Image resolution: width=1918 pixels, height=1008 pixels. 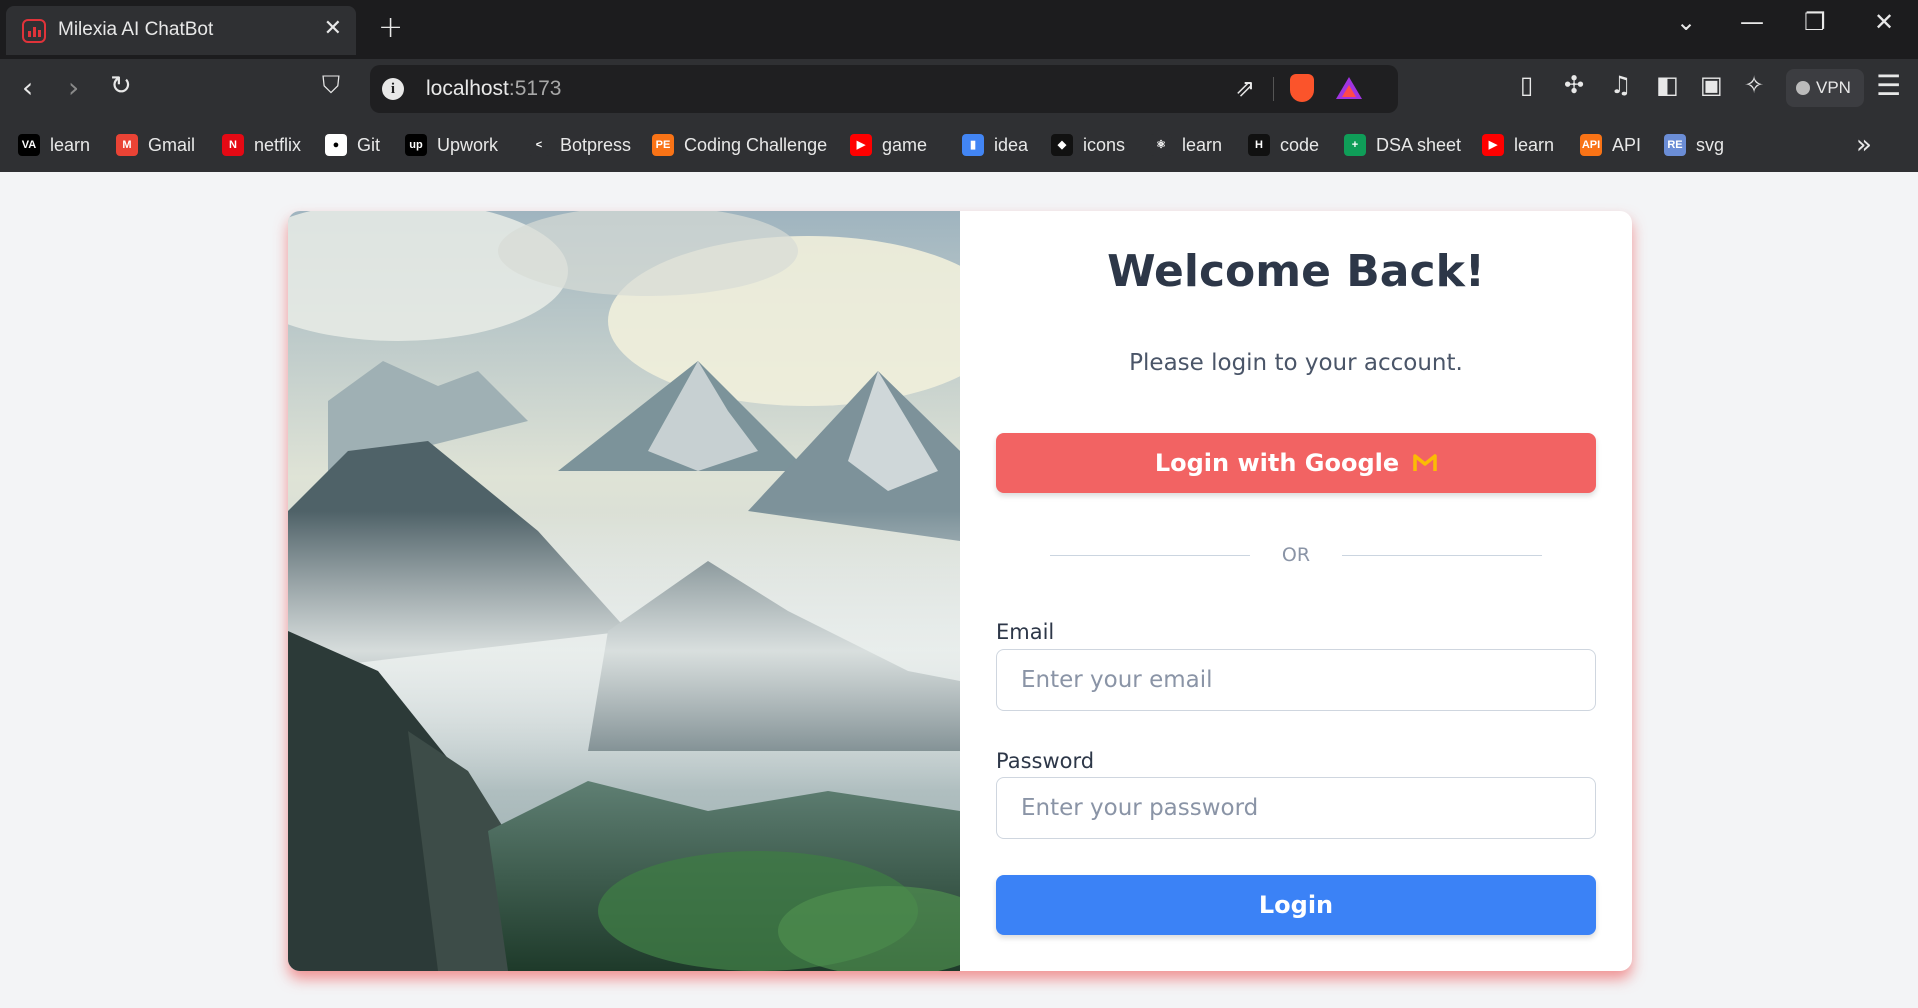 What do you see at coordinates (468, 144) in the screenshot?
I see `bookmark-label: Upwork` at bounding box center [468, 144].